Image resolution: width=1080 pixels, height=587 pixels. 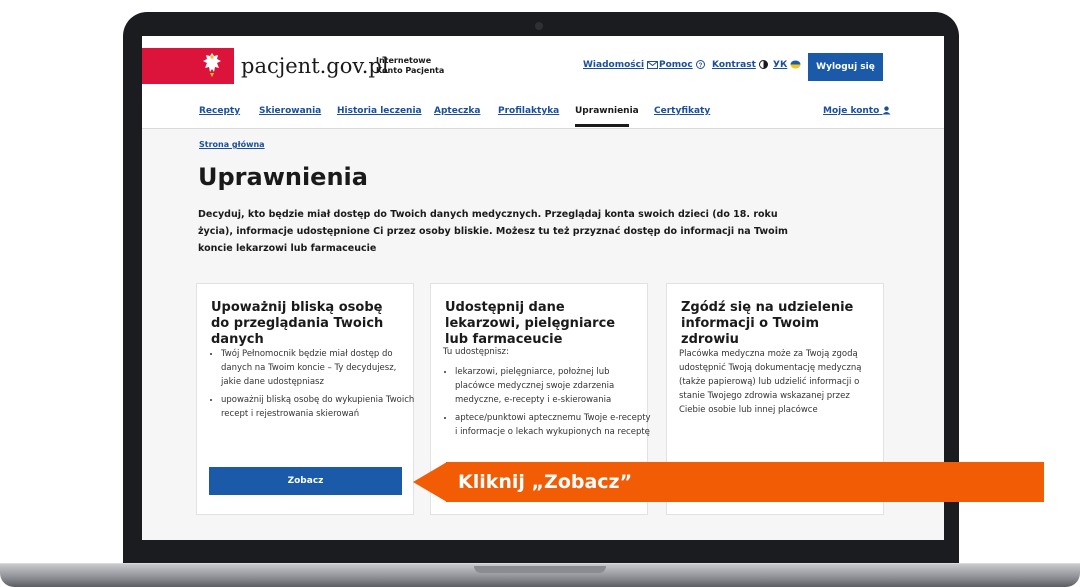 I want to click on help-label: Pomoc, so click(x=676, y=65).